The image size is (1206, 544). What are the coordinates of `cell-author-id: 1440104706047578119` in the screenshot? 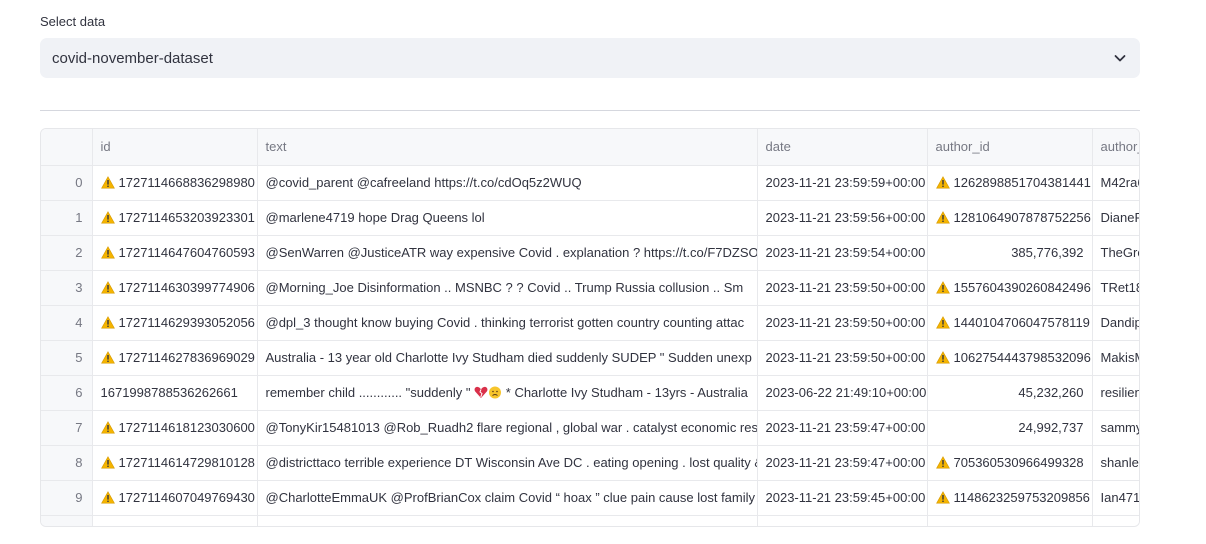 It's located at (1010, 323).